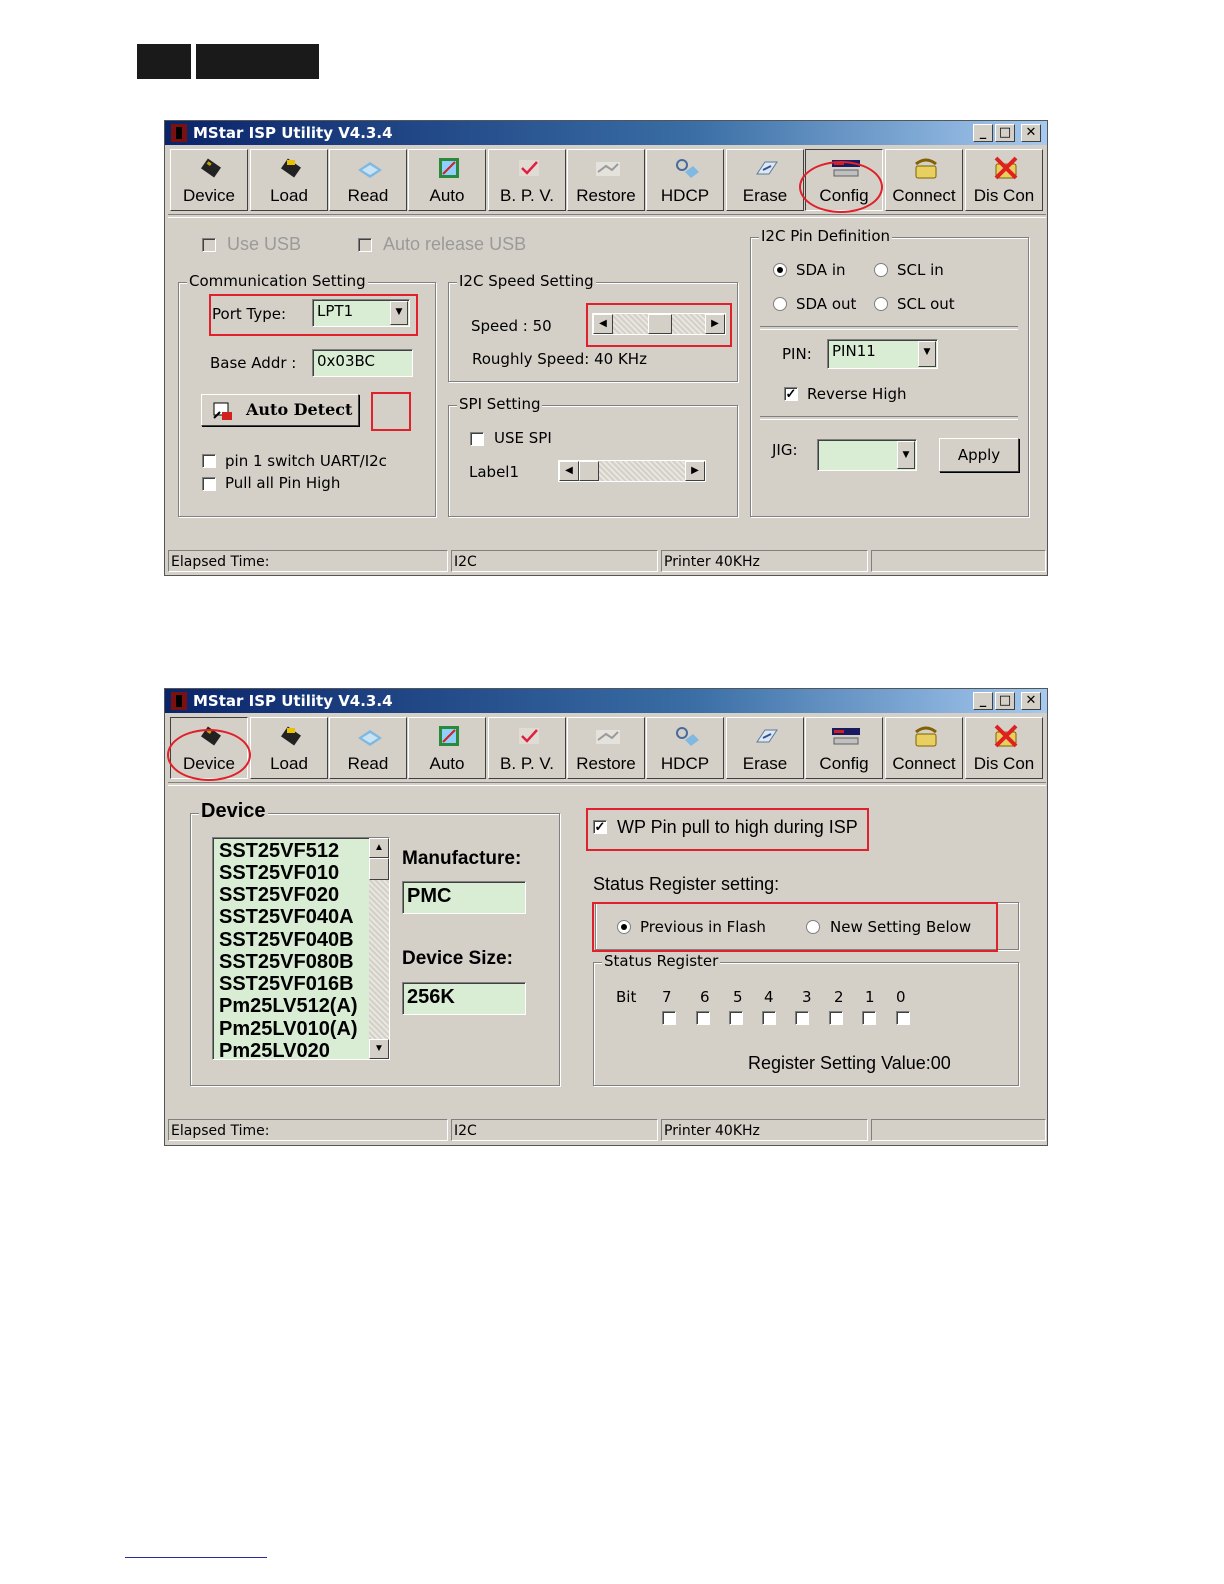 This screenshot has width=1224, height=1584. I want to click on bit-4-checkbox, so click(769, 1018).